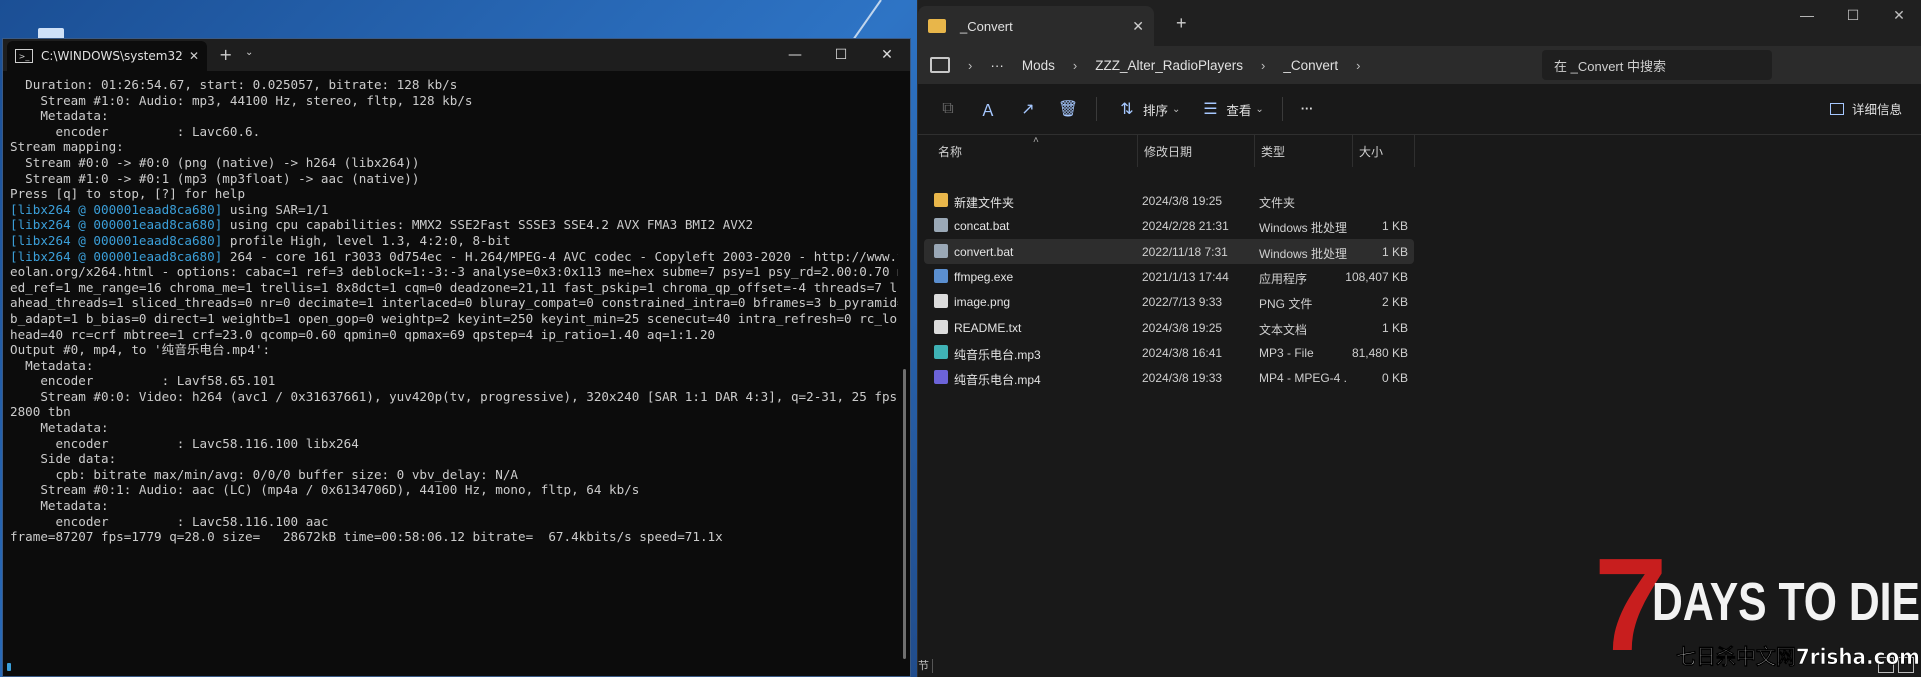 The height and width of the screenshot is (677, 1921). Describe the element at coordinates (941, 200) in the screenshot. I see `folder-icon` at that location.